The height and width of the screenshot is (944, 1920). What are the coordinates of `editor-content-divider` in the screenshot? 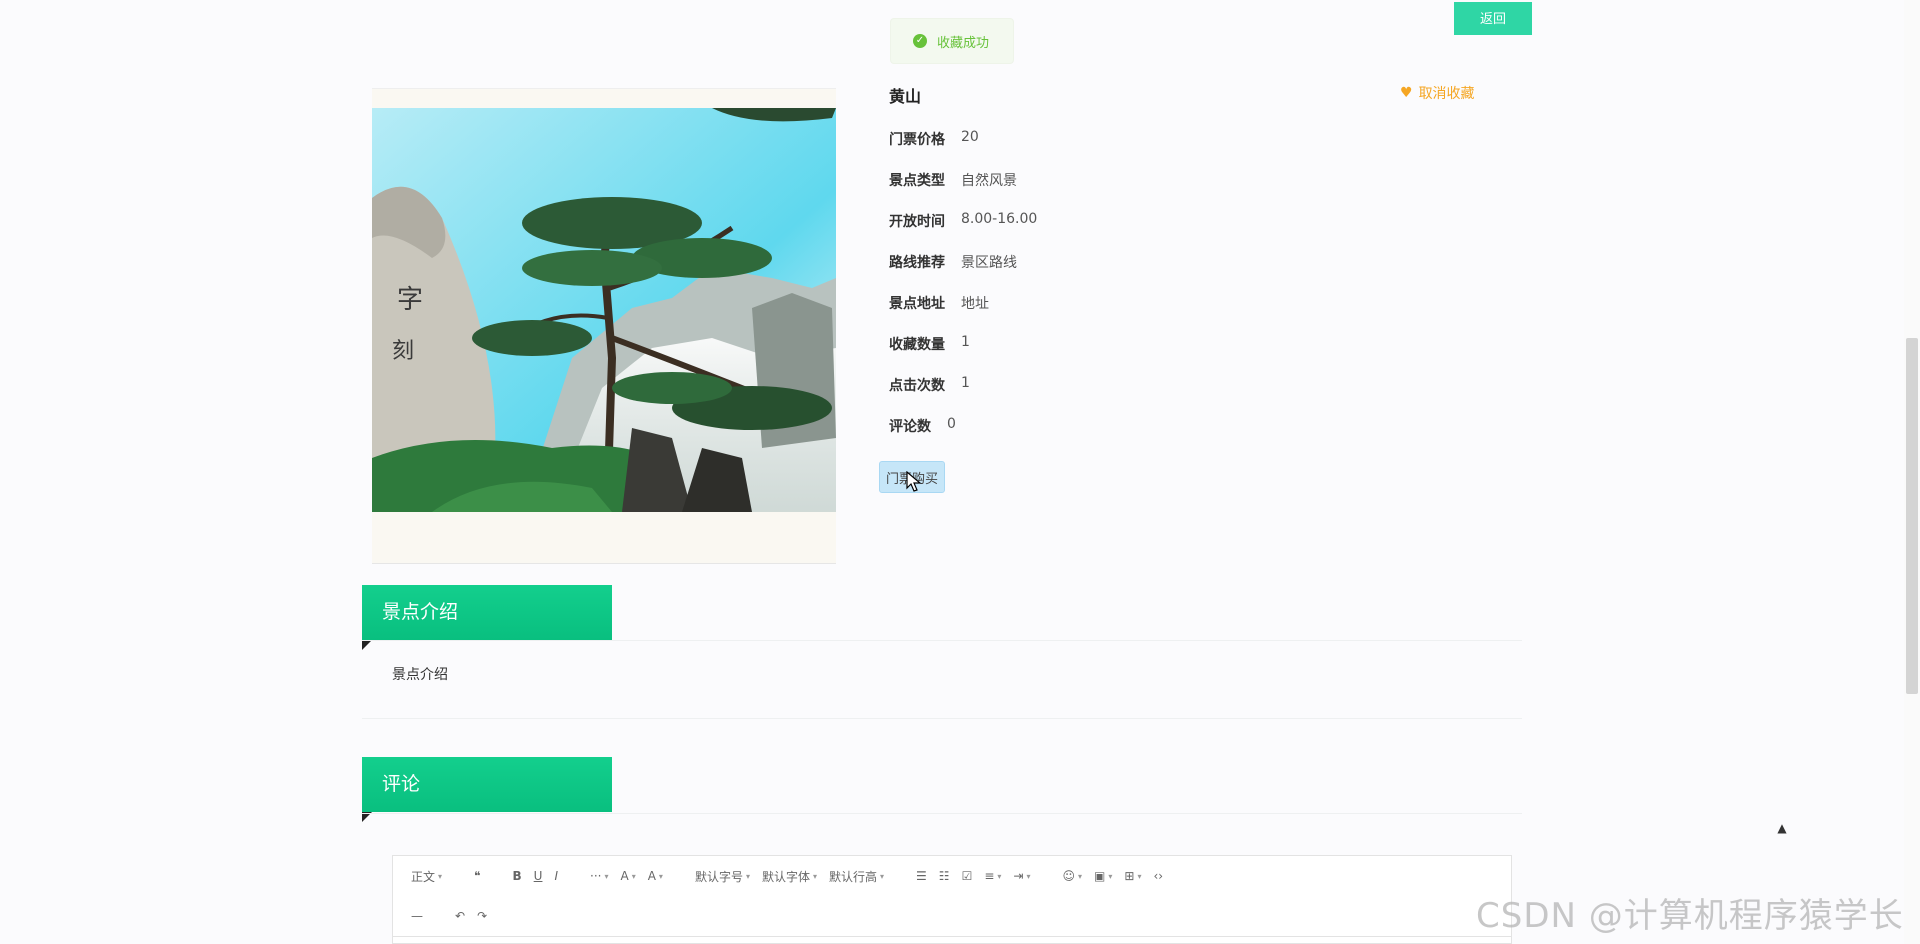 It's located at (952, 936).